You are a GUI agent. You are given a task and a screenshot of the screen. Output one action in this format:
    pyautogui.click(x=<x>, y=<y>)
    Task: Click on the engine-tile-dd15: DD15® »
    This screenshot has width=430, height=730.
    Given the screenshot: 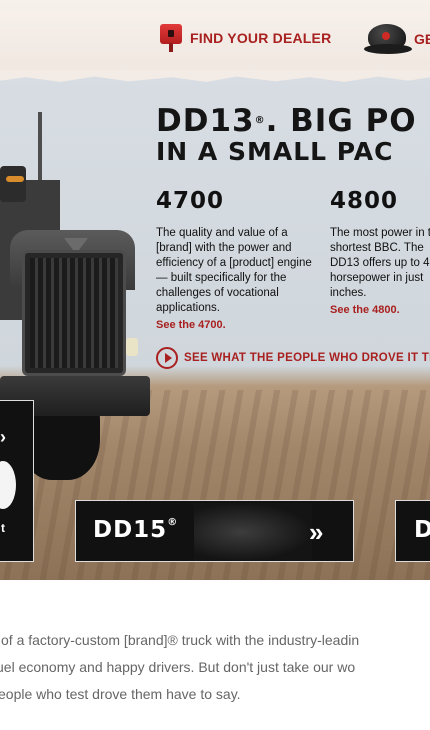 What is the action you would take?
    pyautogui.click(x=214, y=531)
    